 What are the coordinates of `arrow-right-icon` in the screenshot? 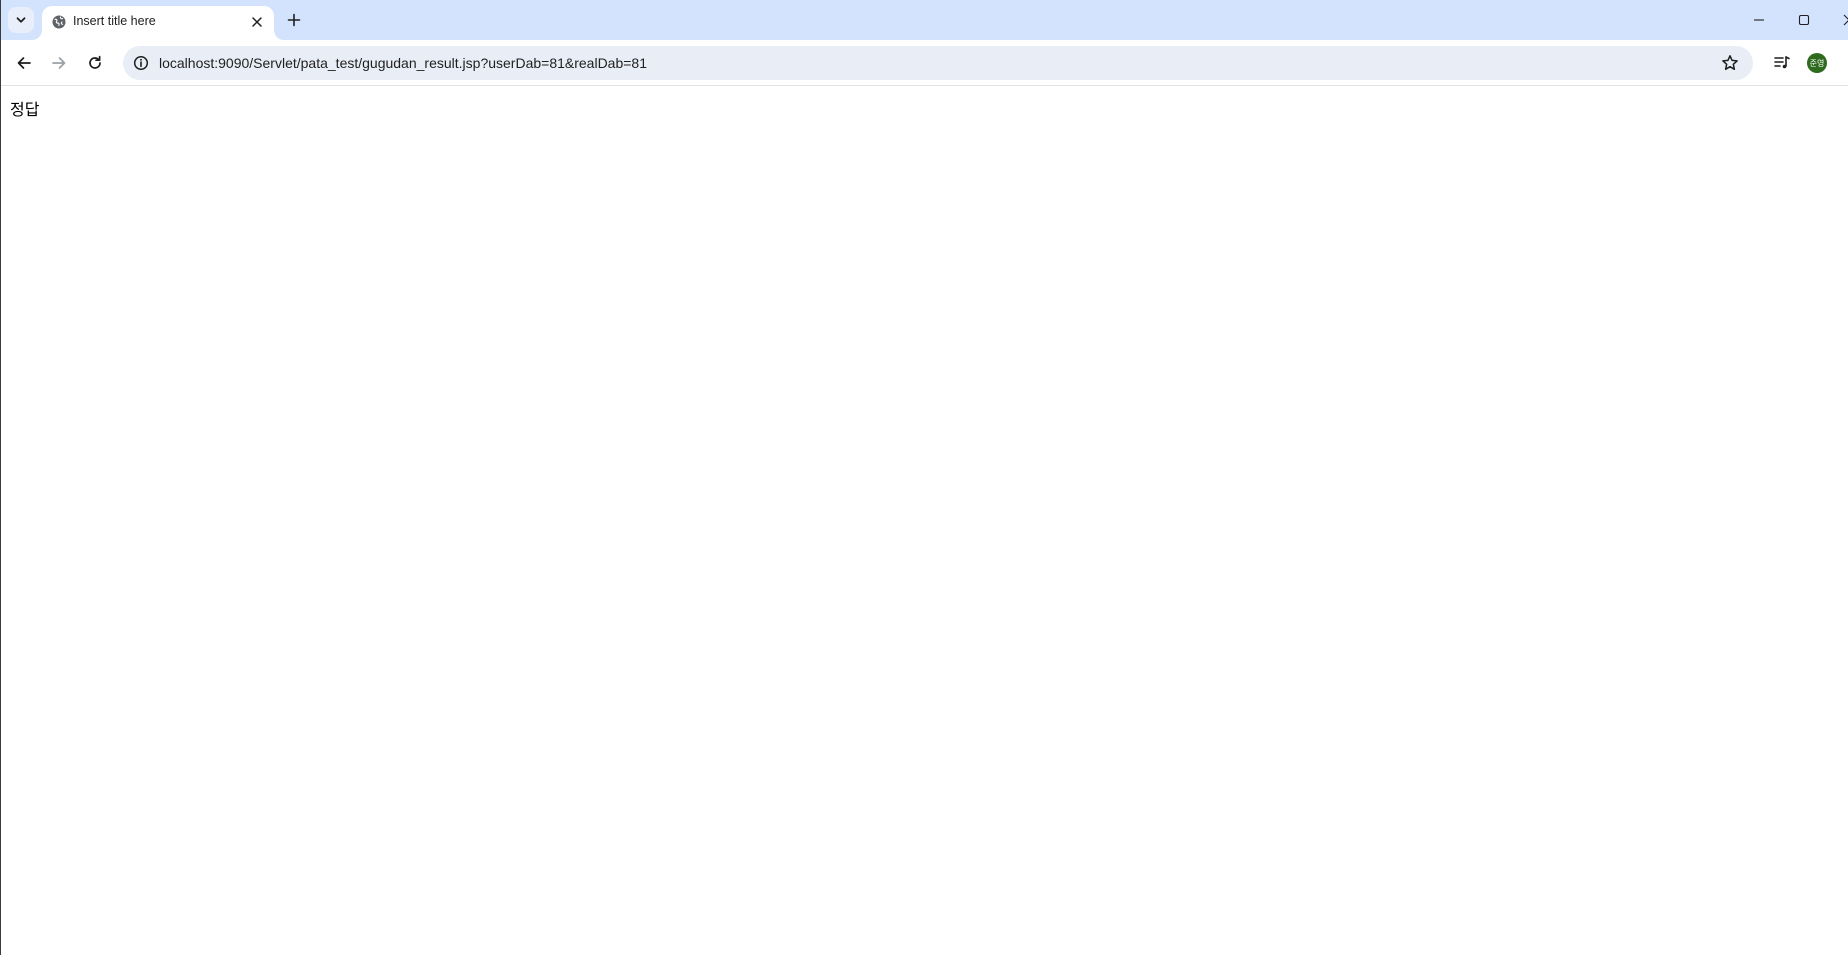 It's located at (59, 63).